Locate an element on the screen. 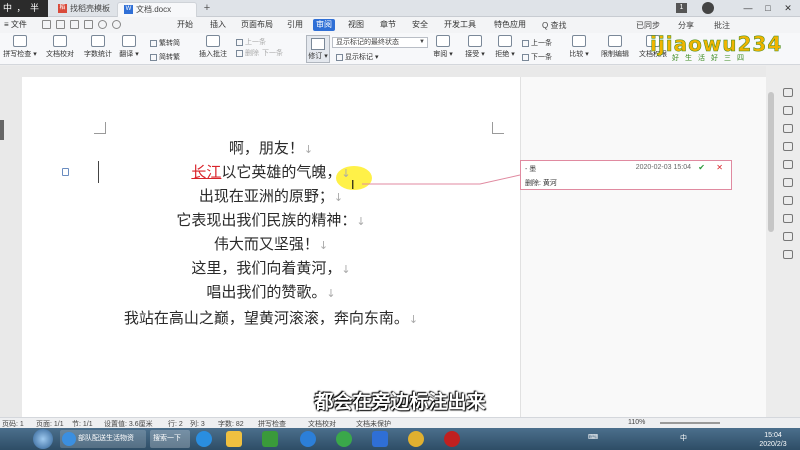 This screenshot has height=450, width=800. share-icon is located at coordinates (788, 218).